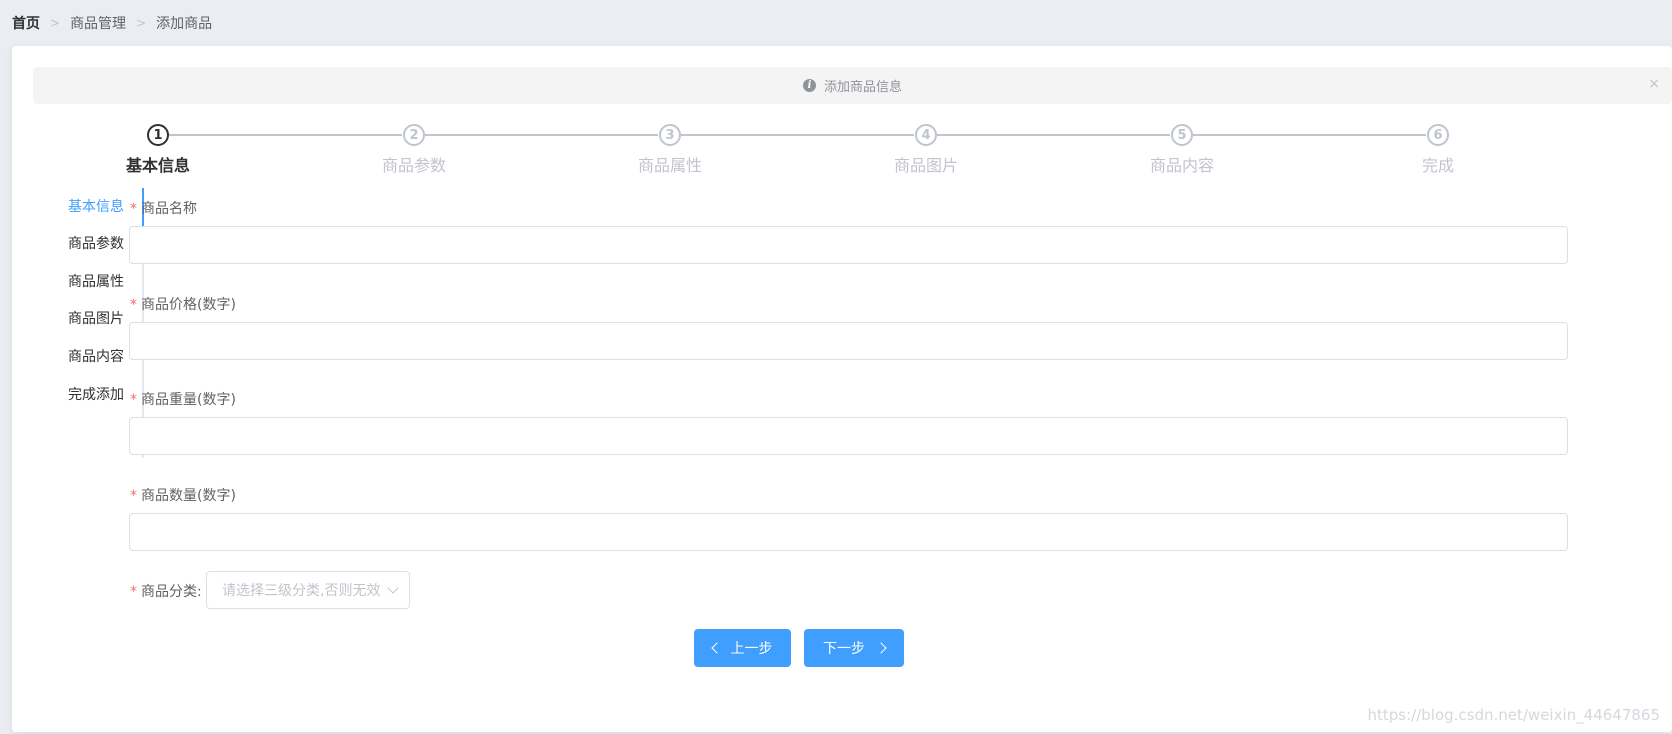  I want to click on next-step-button: 下一步, so click(854, 648).